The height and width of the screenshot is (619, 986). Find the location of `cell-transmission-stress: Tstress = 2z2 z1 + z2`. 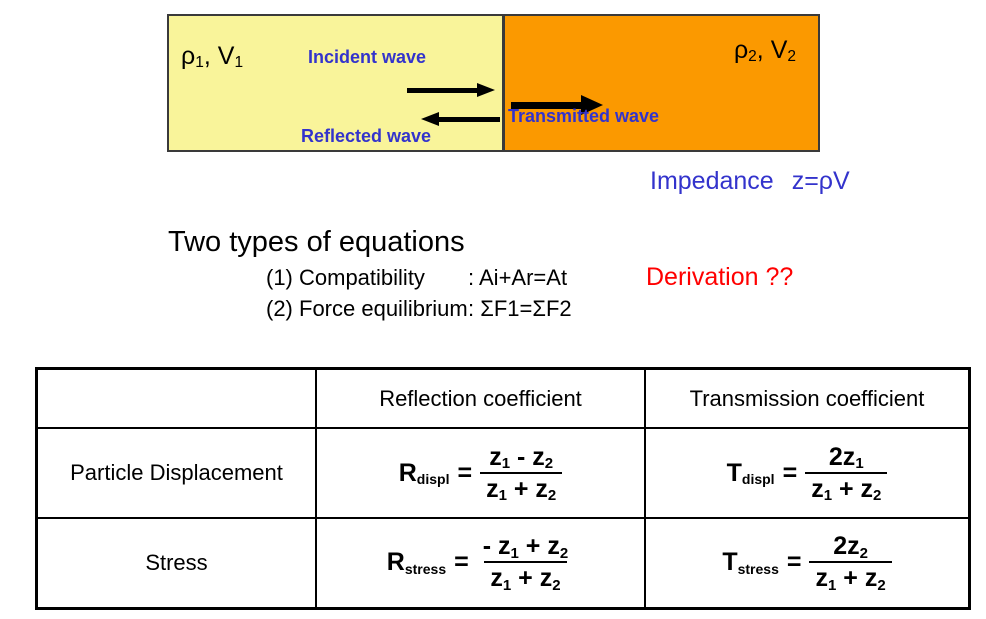

cell-transmission-stress: Tstress = 2z2 z1 + z2 is located at coordinates (807, 563).